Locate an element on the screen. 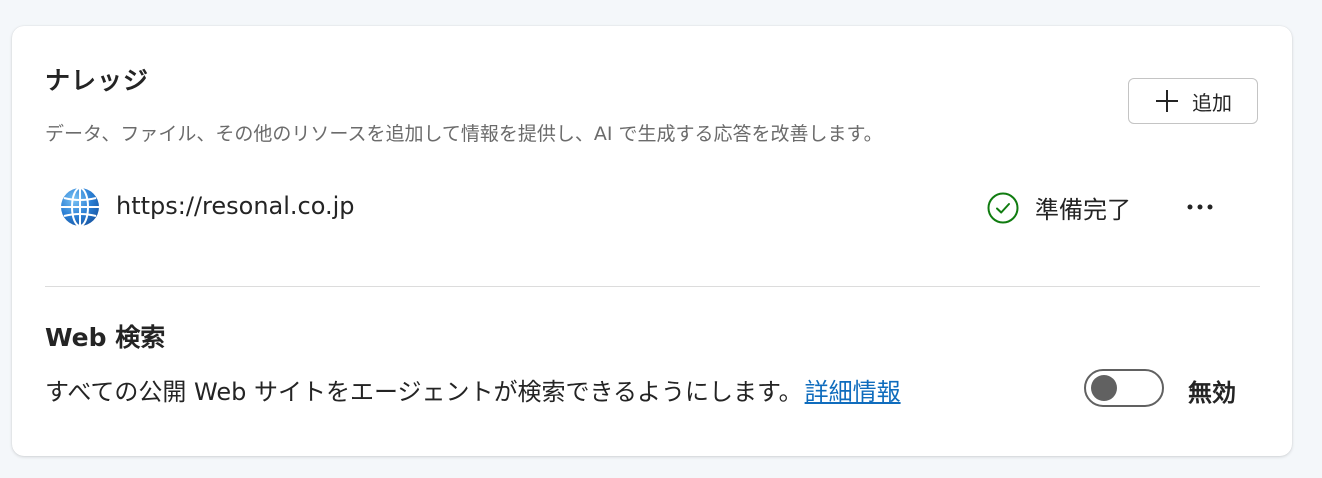  add-knowledge-button: 追加 is located at coordinates (1193, 101).